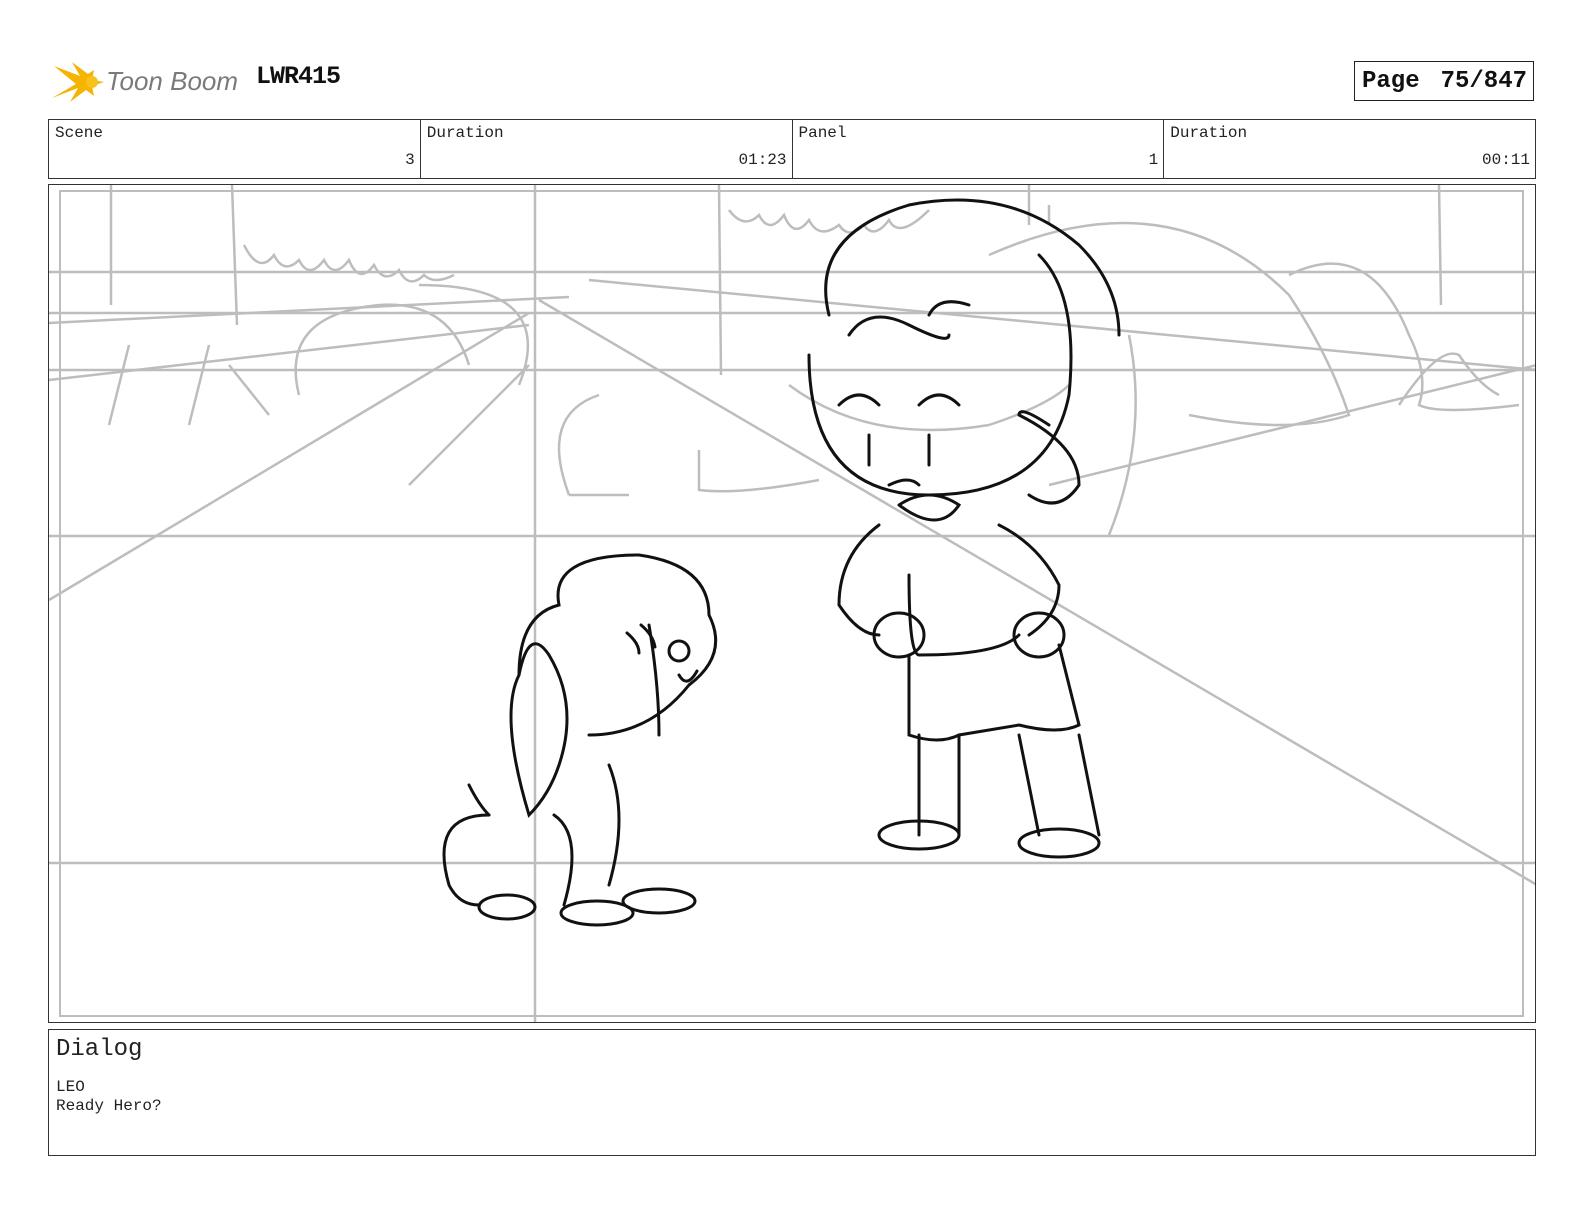 The height and width of the screenshot is (1224, 1584). I want to click on panel-label: Panel, so click(822, 133).